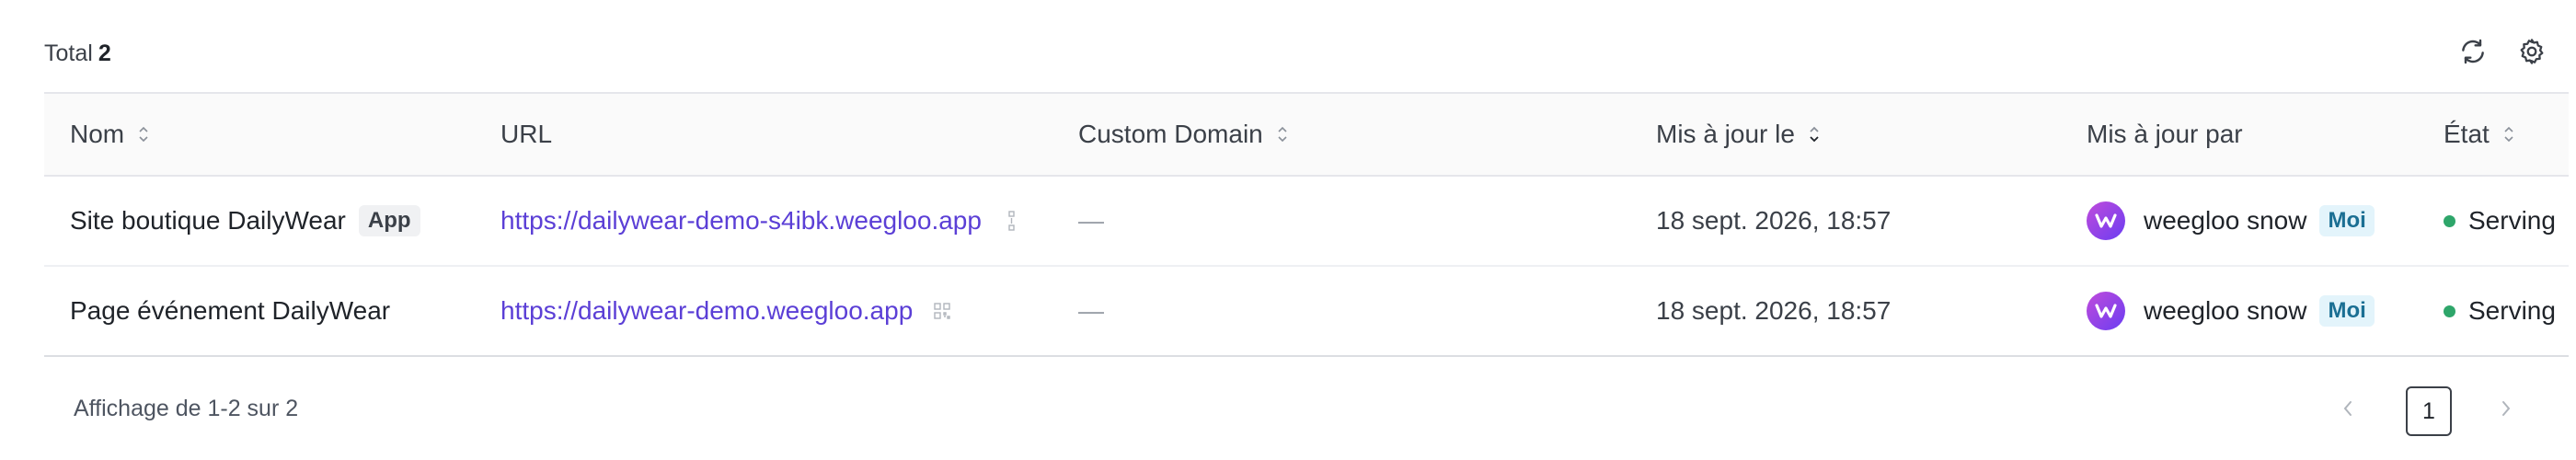 Image resolution: width=2576 pixels, height=460 pixels. What do you see at coordinates (706, 311) in the screenshot?
I see `site-url-link: https://dailywear-demo.weegloo.app` at bounding box center [706, 311].